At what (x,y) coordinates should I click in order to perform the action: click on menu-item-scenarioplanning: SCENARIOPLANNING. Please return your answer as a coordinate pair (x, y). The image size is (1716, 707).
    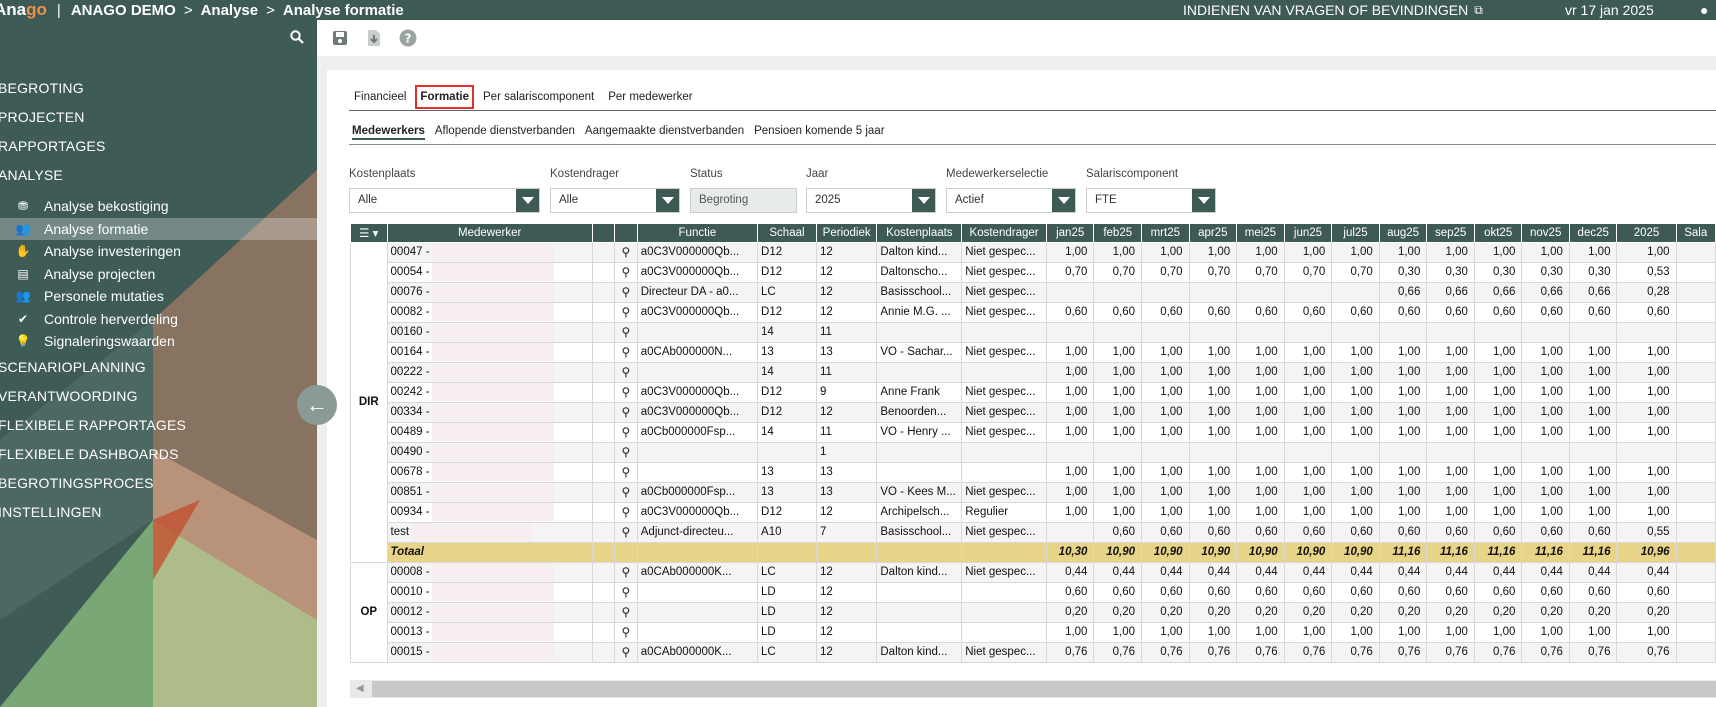
    Looking at the image, I should click on (158, 367).